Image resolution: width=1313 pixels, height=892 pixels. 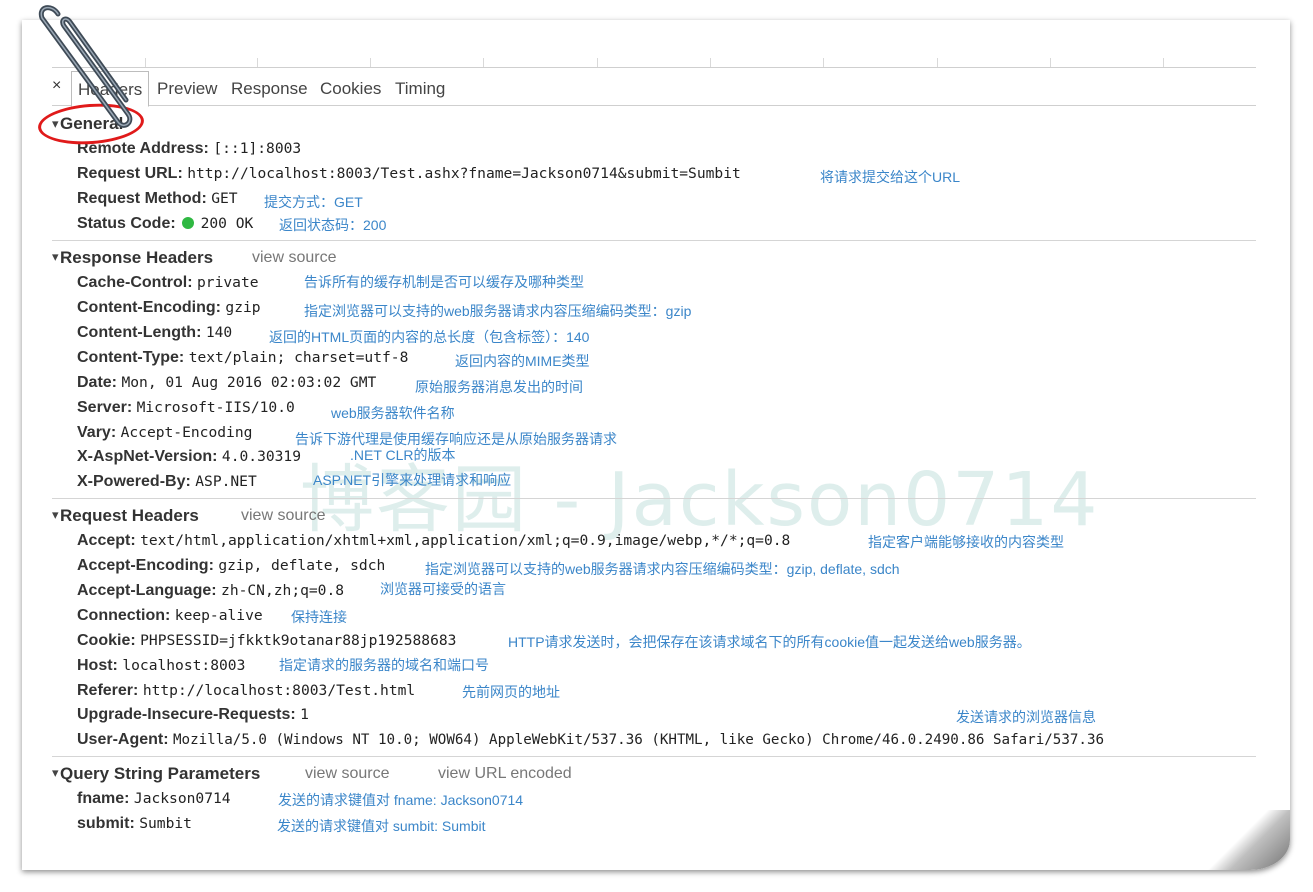 I want to click on response-header-row: Date: Mon, 01 Aug 2016 02:03:02 GMT, so click(x=226, y=383).